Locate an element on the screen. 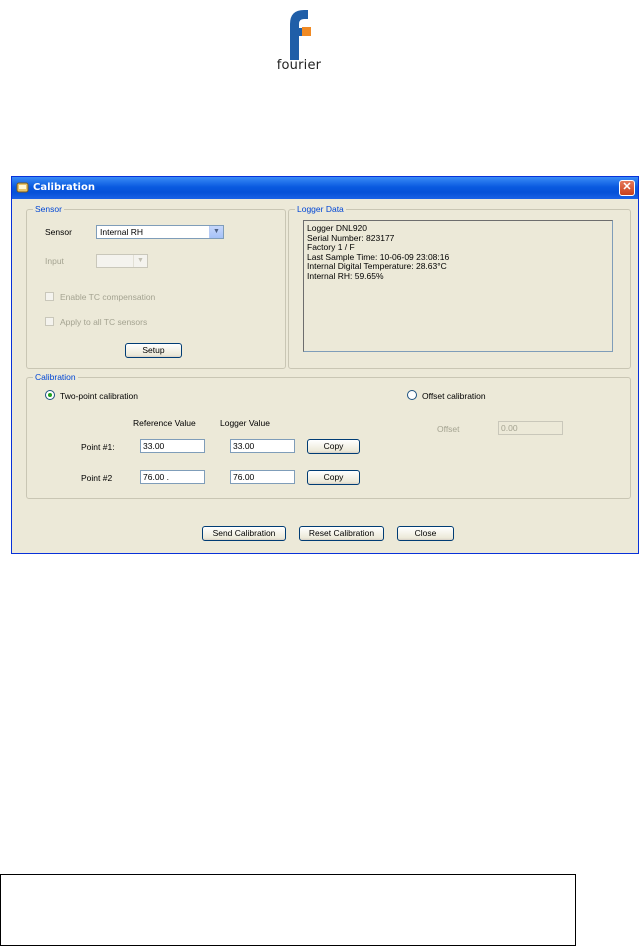  reset-calibration-button: Reset Calibration is located at coordinates (341, 533).